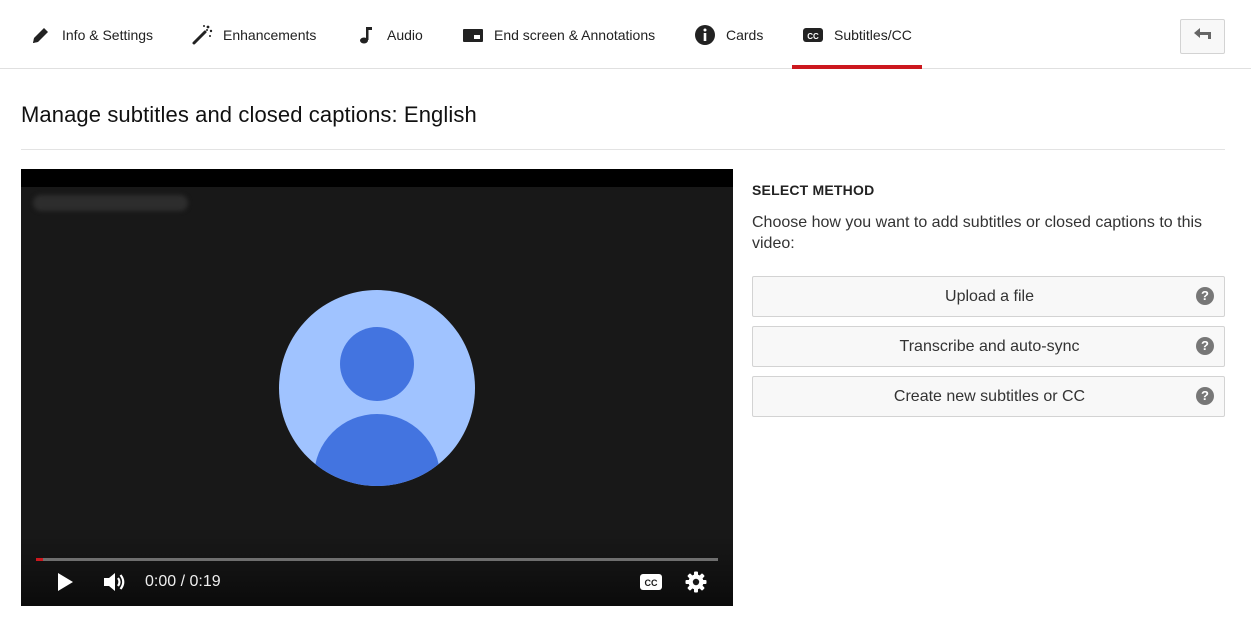 Image resolution: width=1251 pixels, height=620 pixels. I want to click on avatar-placeholder, so click(377, 388).